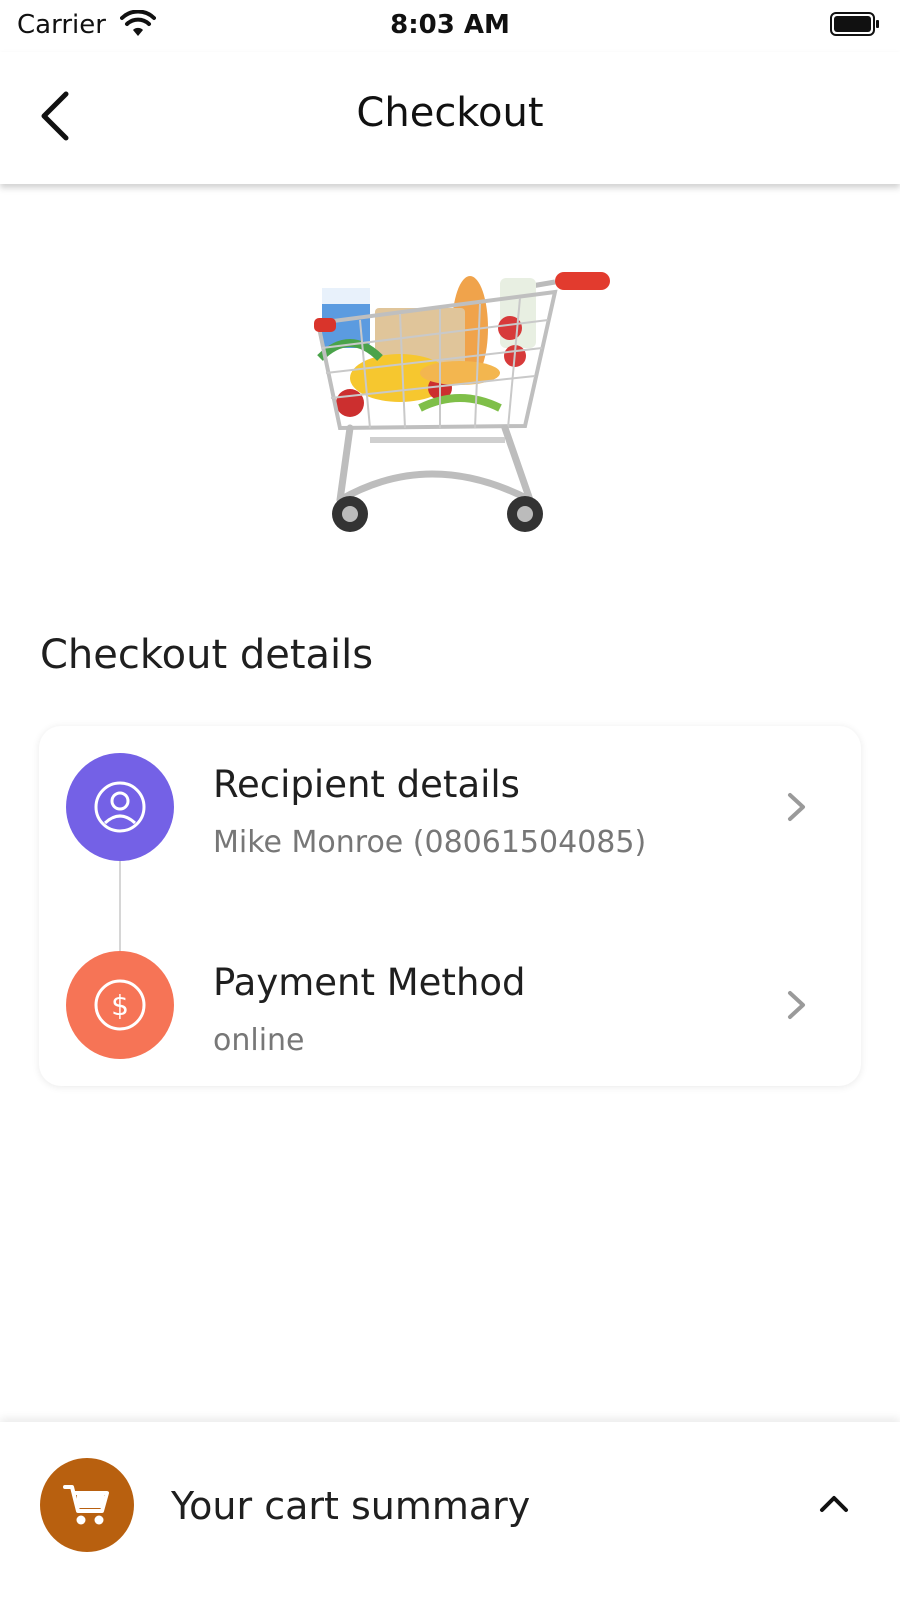  I want to click on status-bar: Carrier 8:03 AM, so click(450, 26).